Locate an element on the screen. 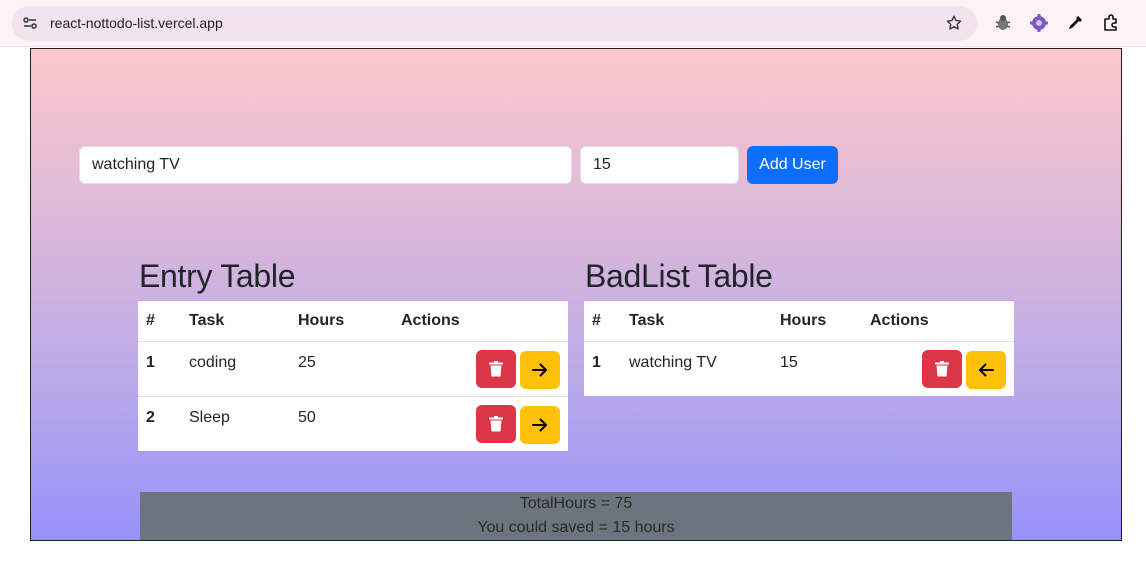 The image size is (1146, 568). add-user-button: Add User is located at coordinates (792, 165).